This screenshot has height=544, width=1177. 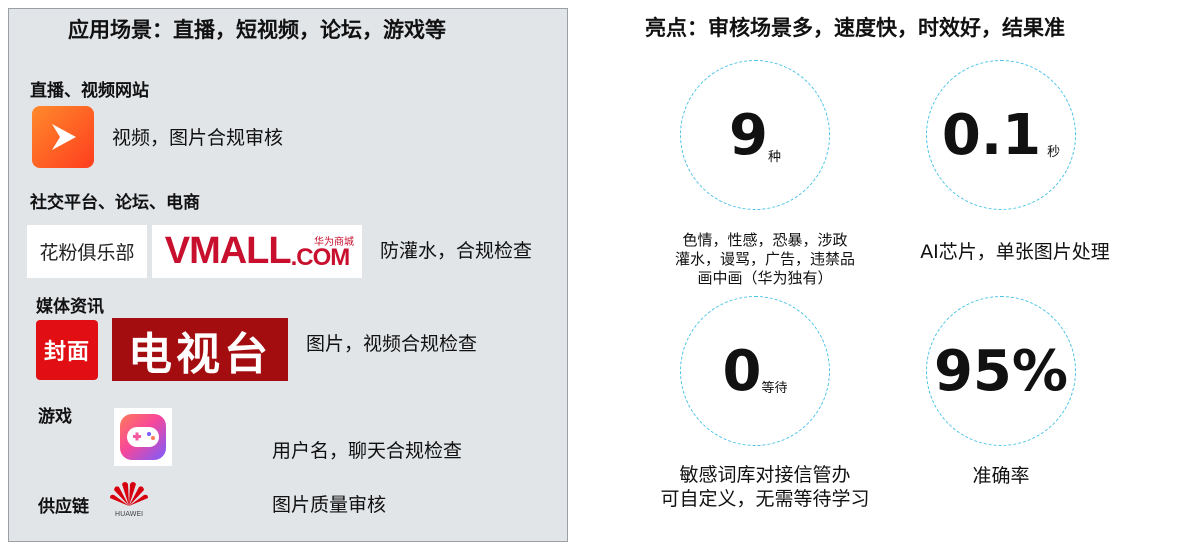 What do you see at coordinates (991, 135) in the screenshot?
I see `stat-value-speed: 0.1` at bounding box center [991, 135].